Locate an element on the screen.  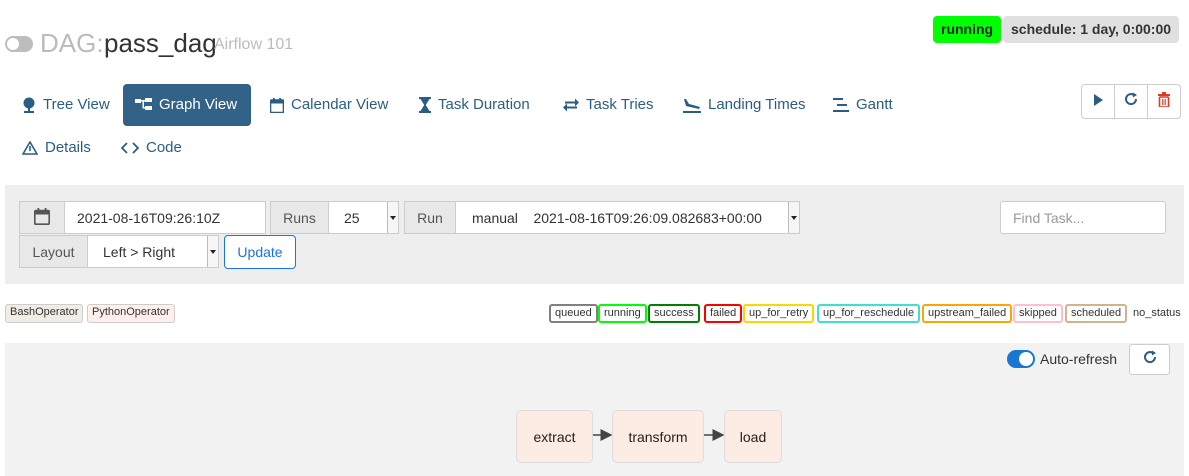
tab-landing-times: Landing Times is located at coordinates (744, 105).